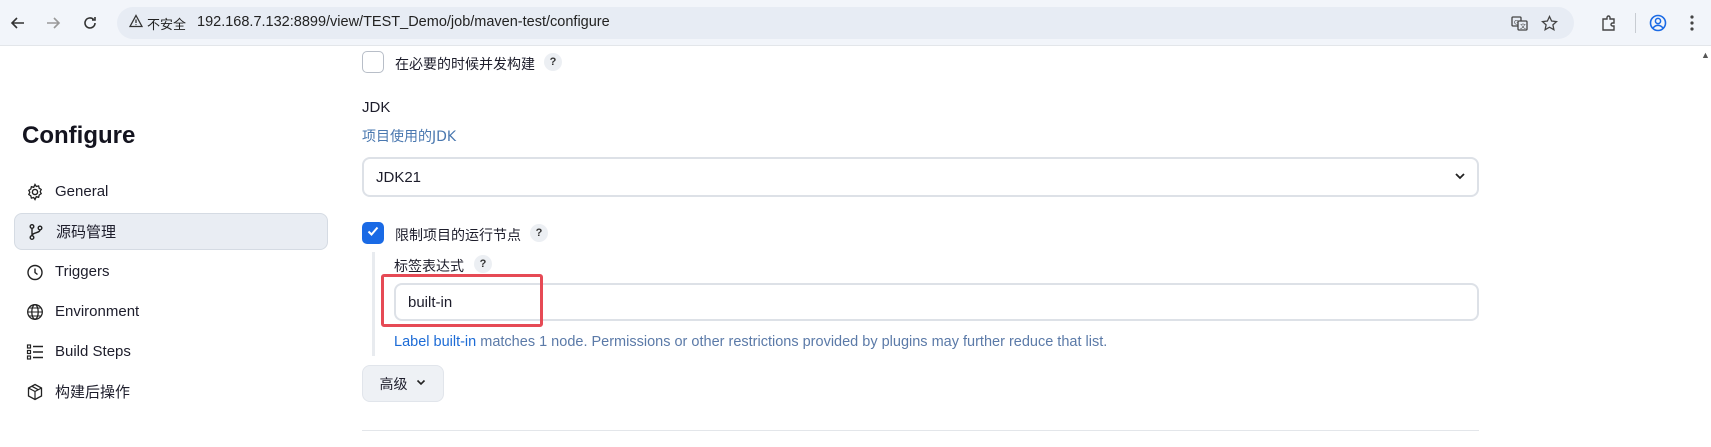  I want to click on sidebar-item-environment: Environment, so click(171, 311).